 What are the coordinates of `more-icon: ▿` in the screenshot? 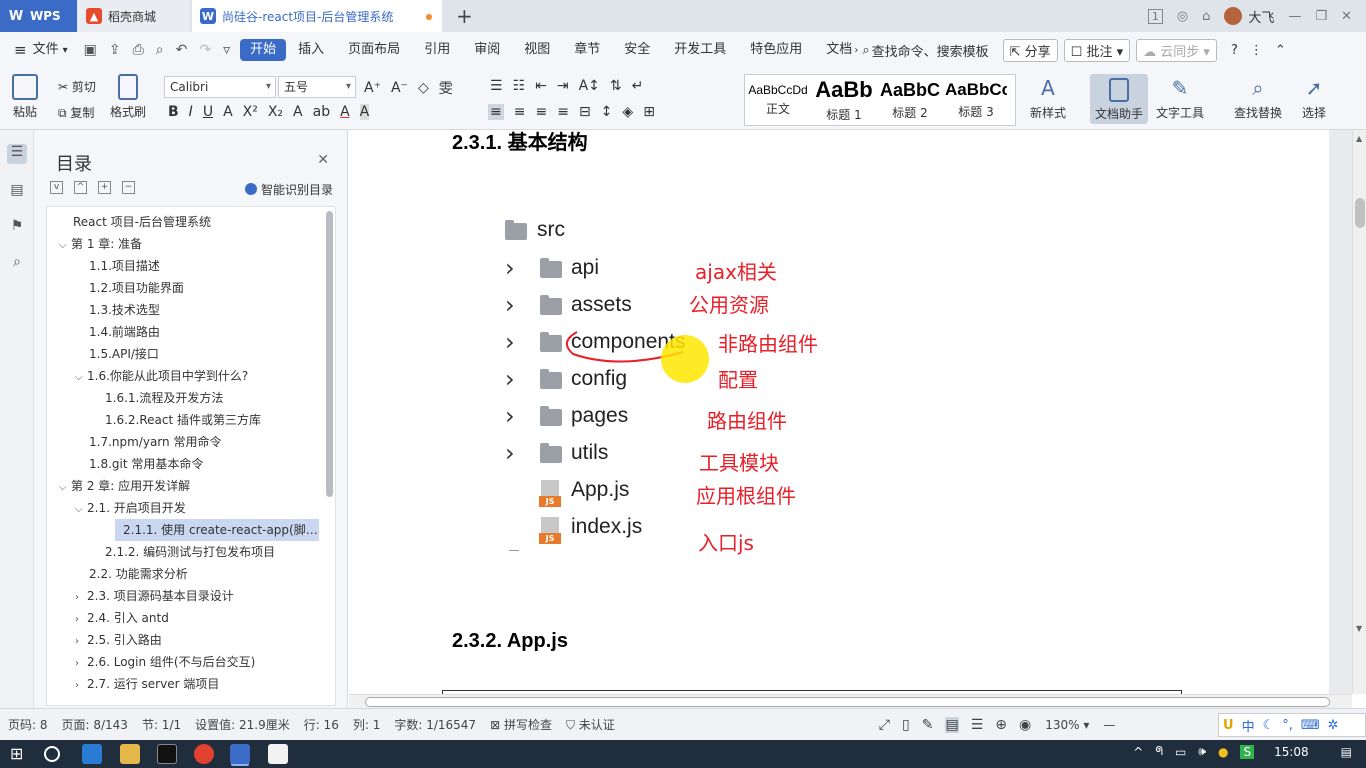 It's located at (226, 50).